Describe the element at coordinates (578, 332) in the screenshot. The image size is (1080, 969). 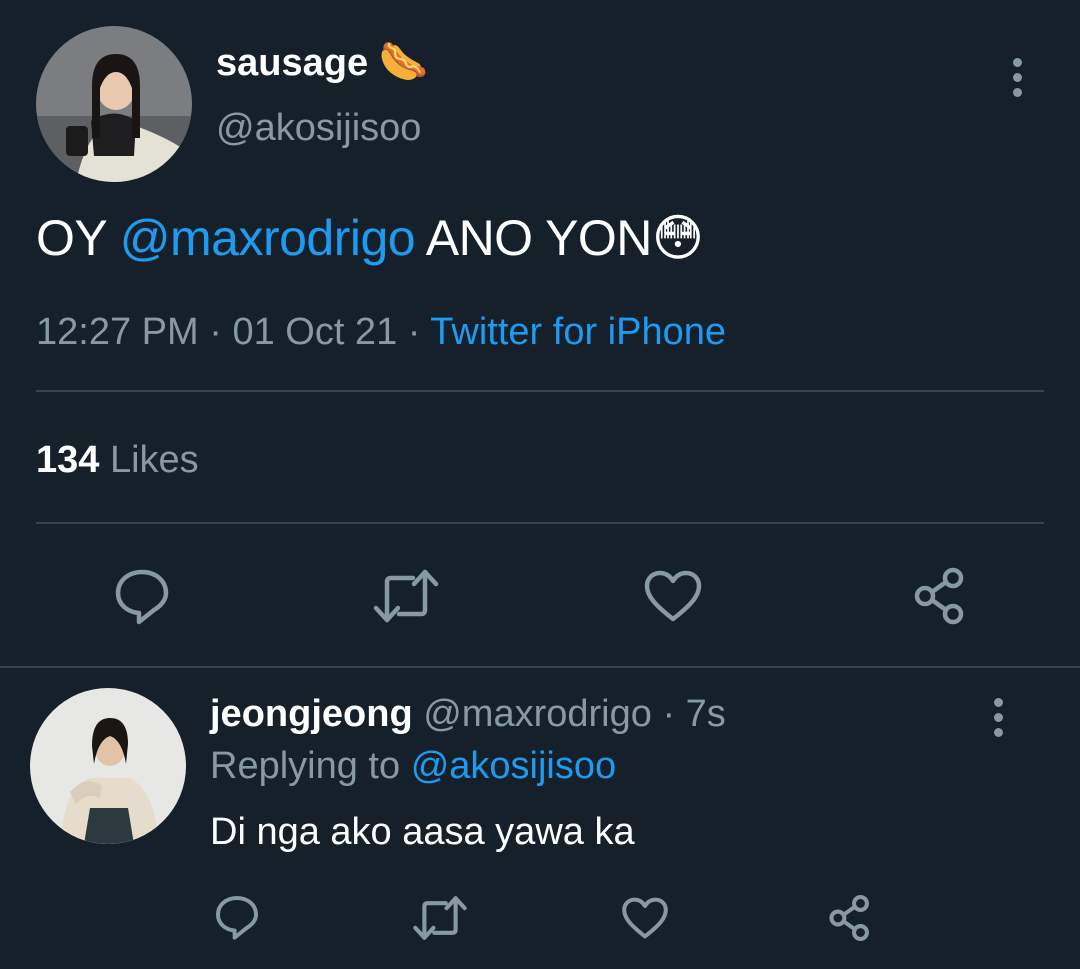
I see `tweet-source-link: Twitter for iPhone` at that location.